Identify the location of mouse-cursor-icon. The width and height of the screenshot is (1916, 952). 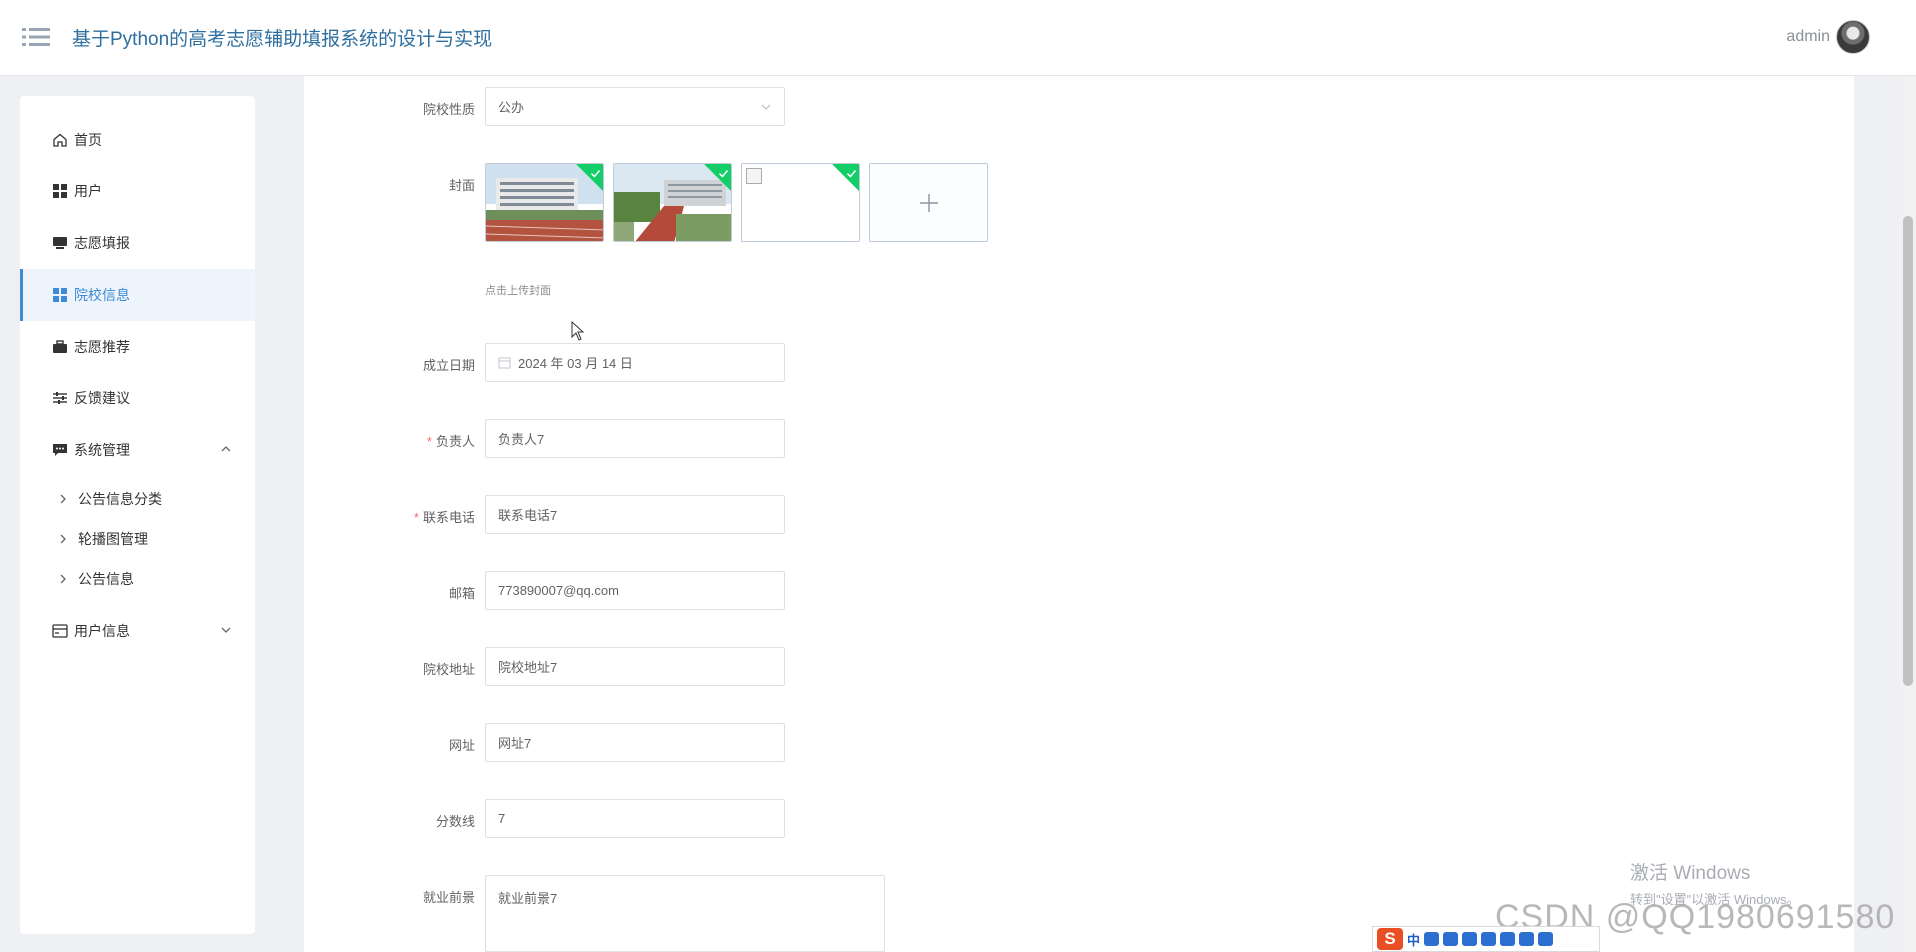
(578, 331).